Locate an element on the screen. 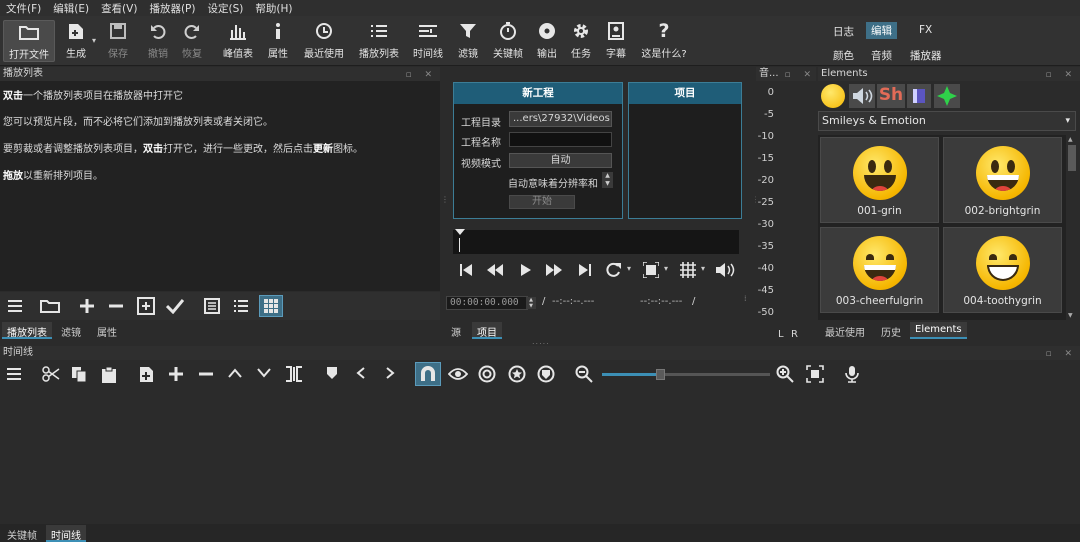  timeline-button: 时间线 is located at coordinates (428, 41).